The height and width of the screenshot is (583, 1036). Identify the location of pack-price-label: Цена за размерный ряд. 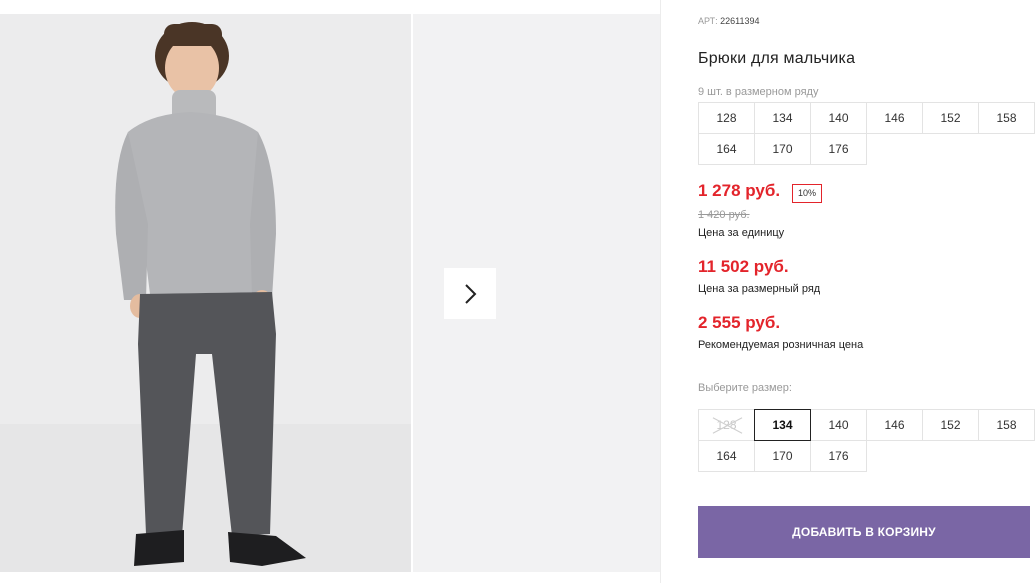
(759, 289).